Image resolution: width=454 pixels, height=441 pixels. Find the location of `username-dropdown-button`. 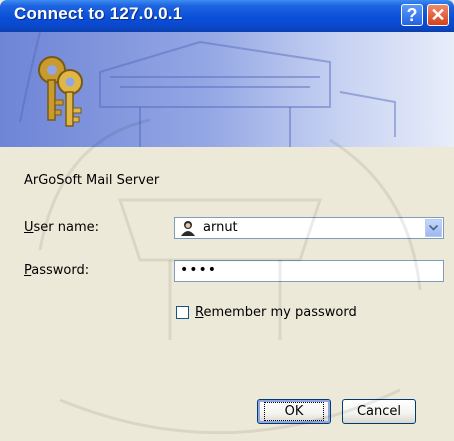

username-dropdown-button is located at coordinates (433, 228).